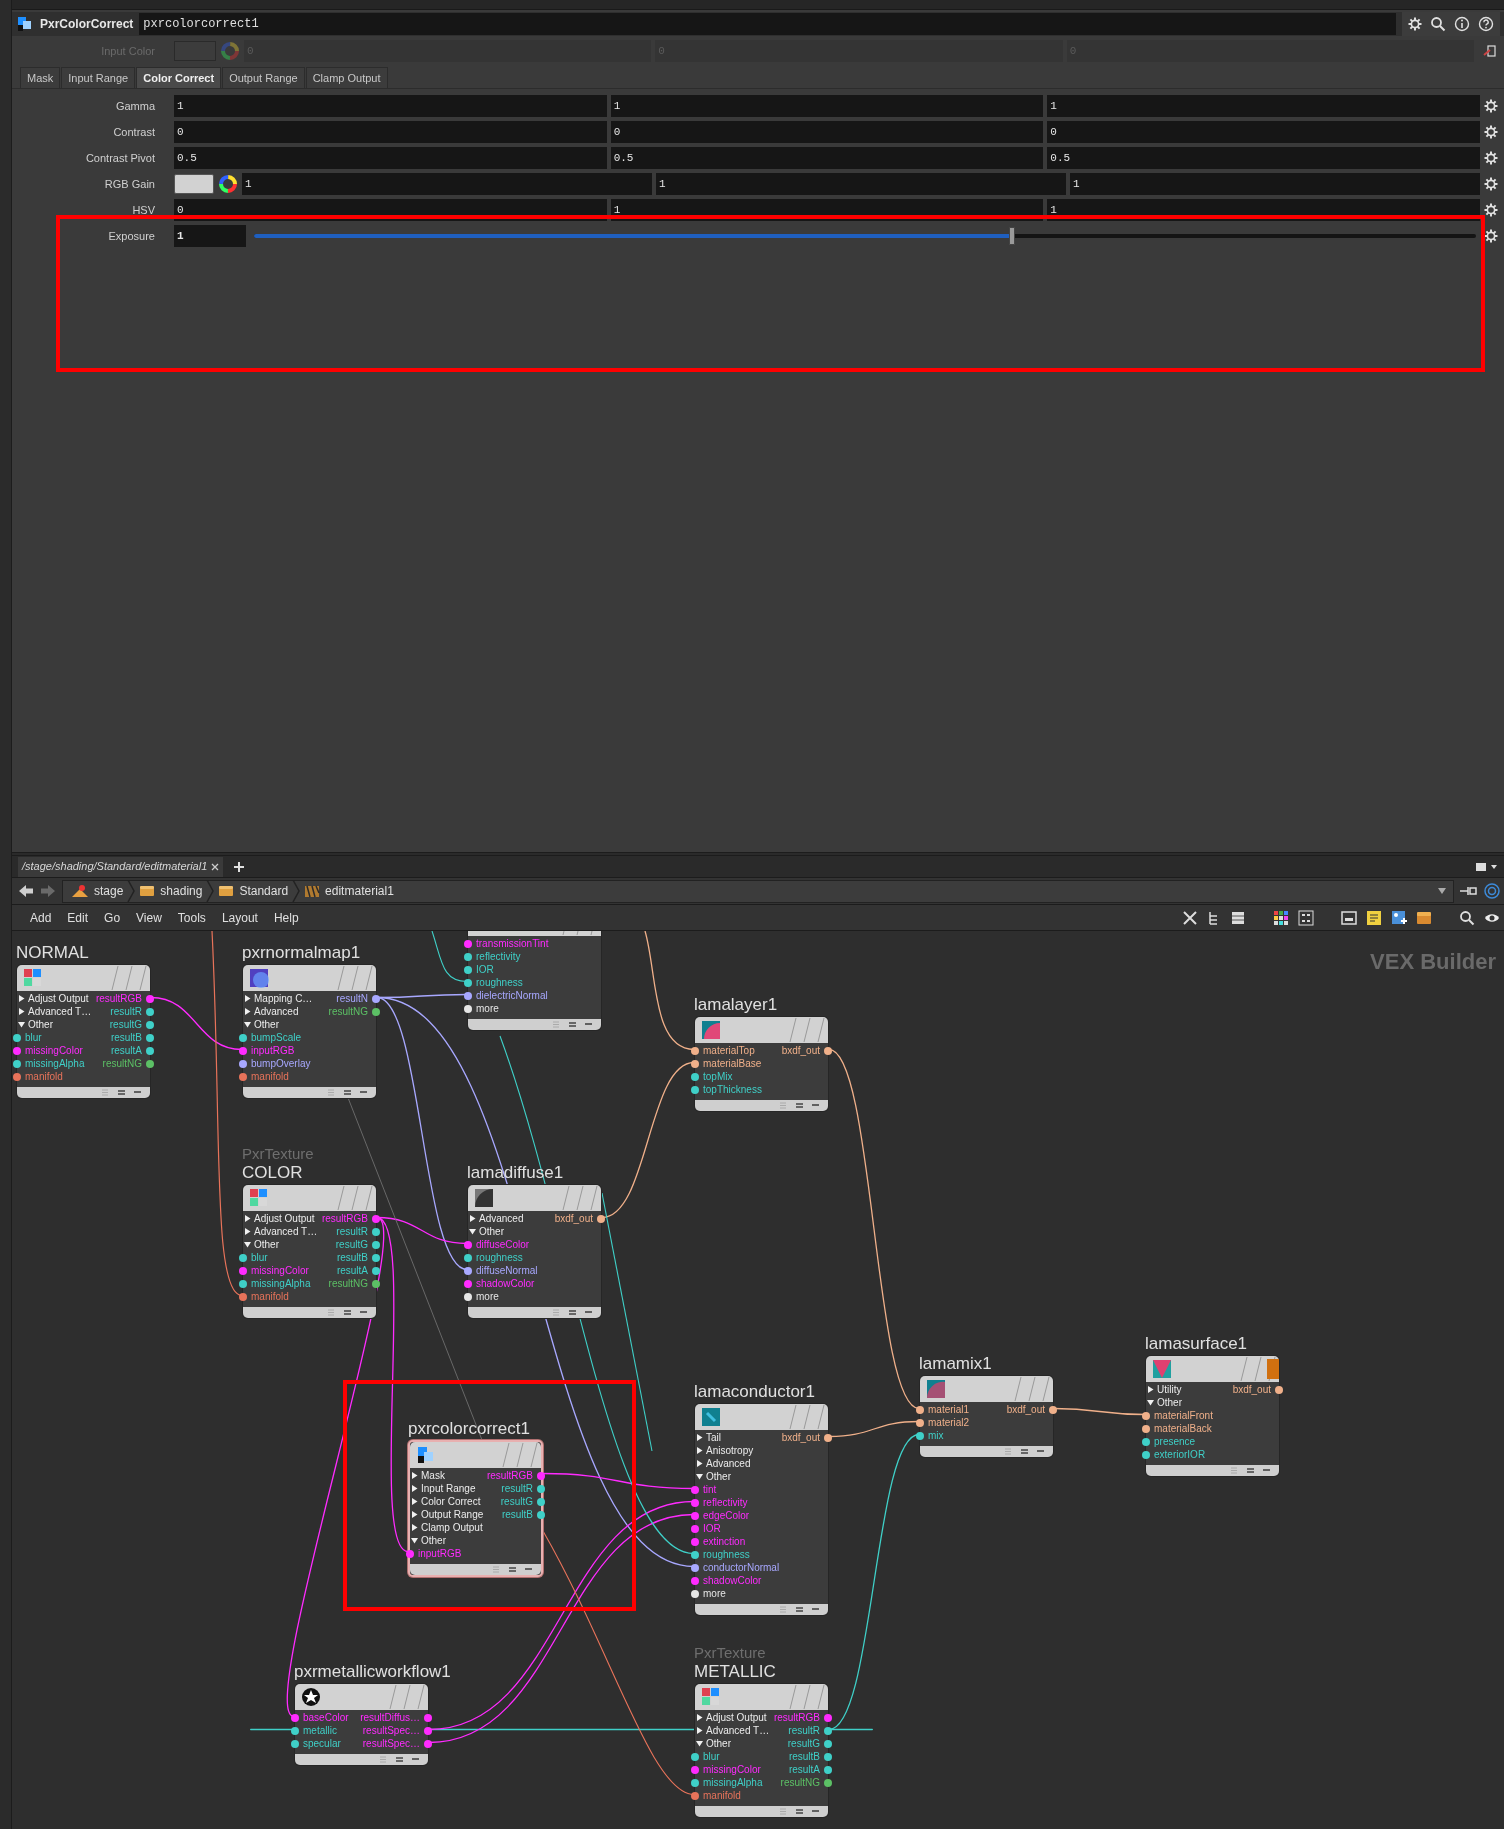 The width and height of the screenshot is (1504, 1829). What do you see at coordinates (191, 917) in the screenshot?
I see `menu-item: Tools` at bounding box center [191, 917].